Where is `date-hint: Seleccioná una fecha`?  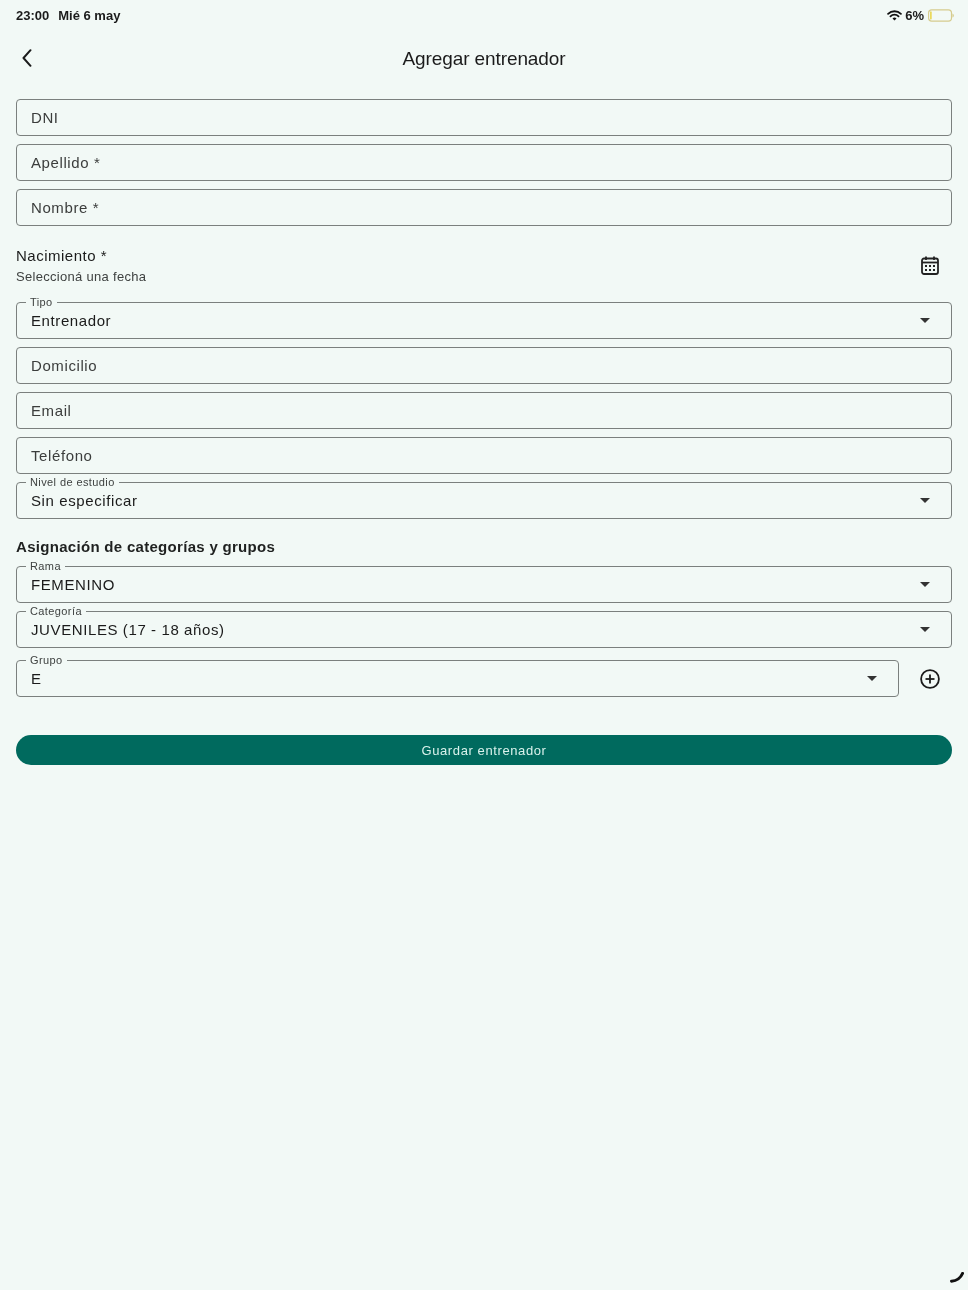 date-hint: Seleccioná una fecha is located at coordinates (82, 276).